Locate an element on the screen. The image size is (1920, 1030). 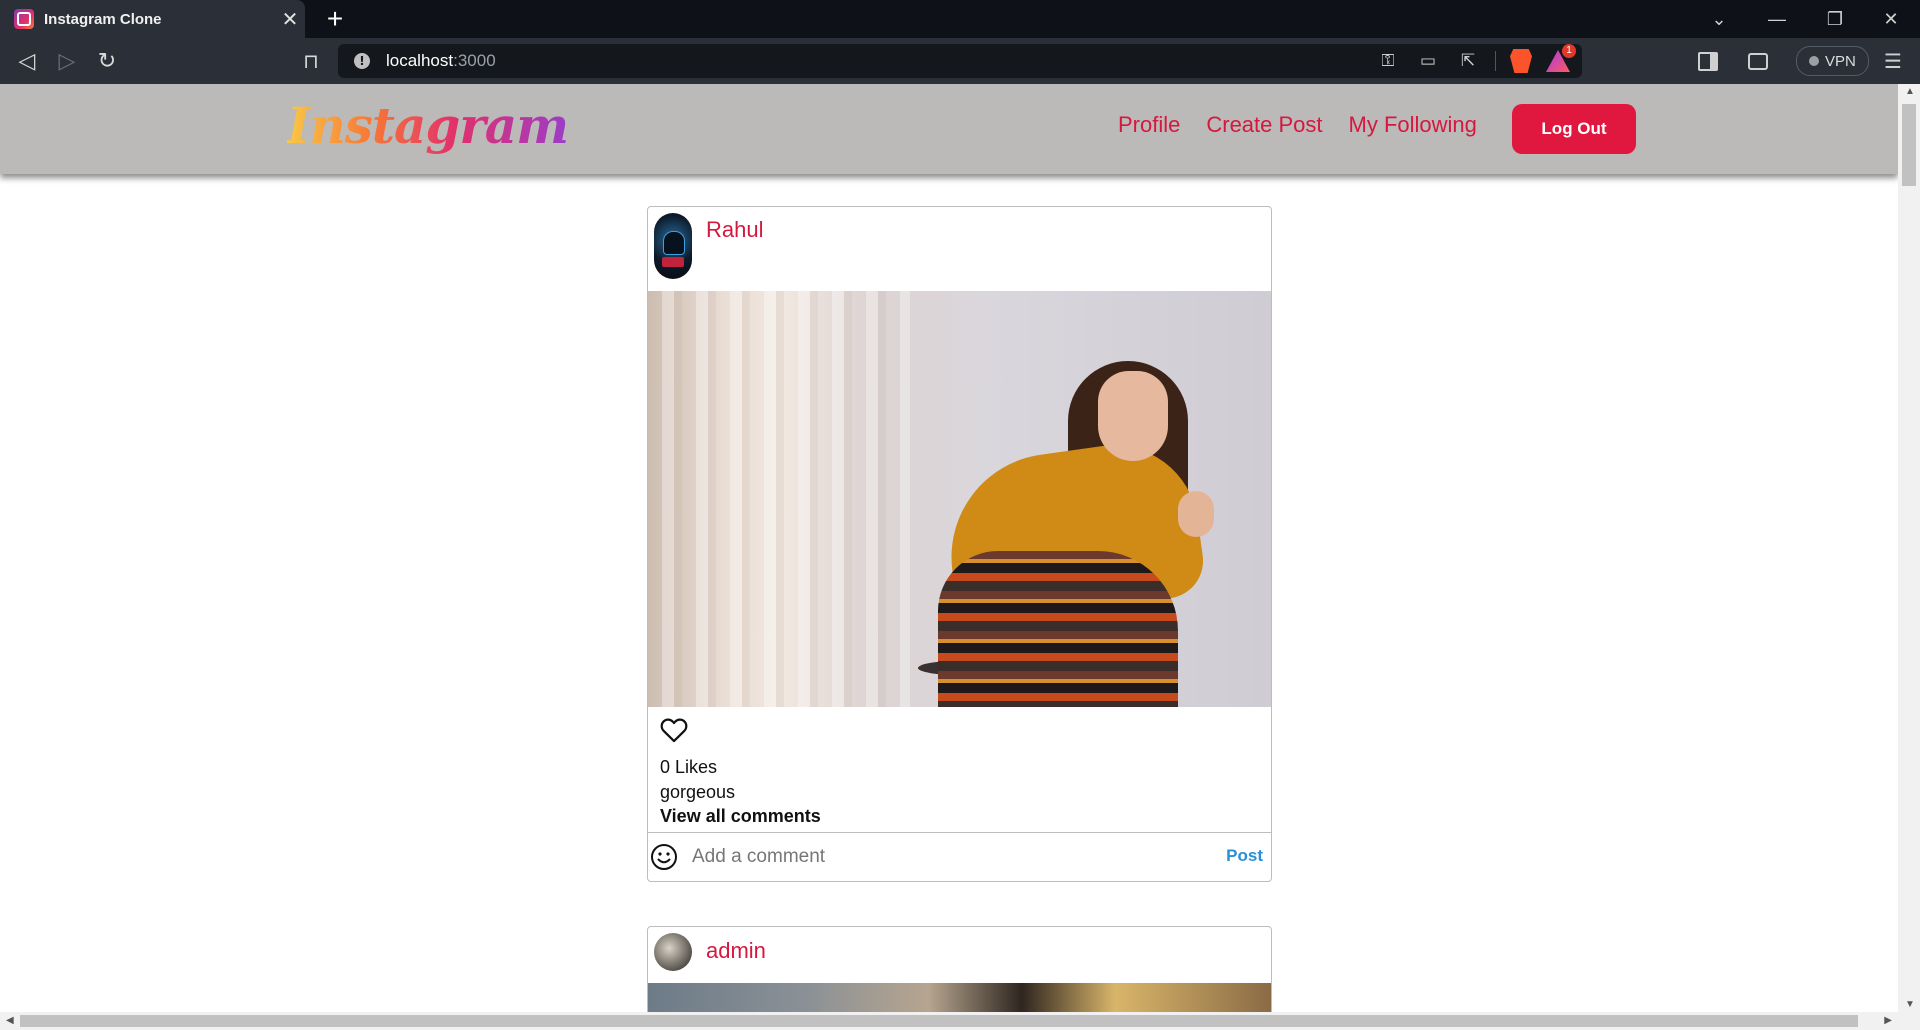
nav-profile-link: Profile is located at coordinates (1149, 125).